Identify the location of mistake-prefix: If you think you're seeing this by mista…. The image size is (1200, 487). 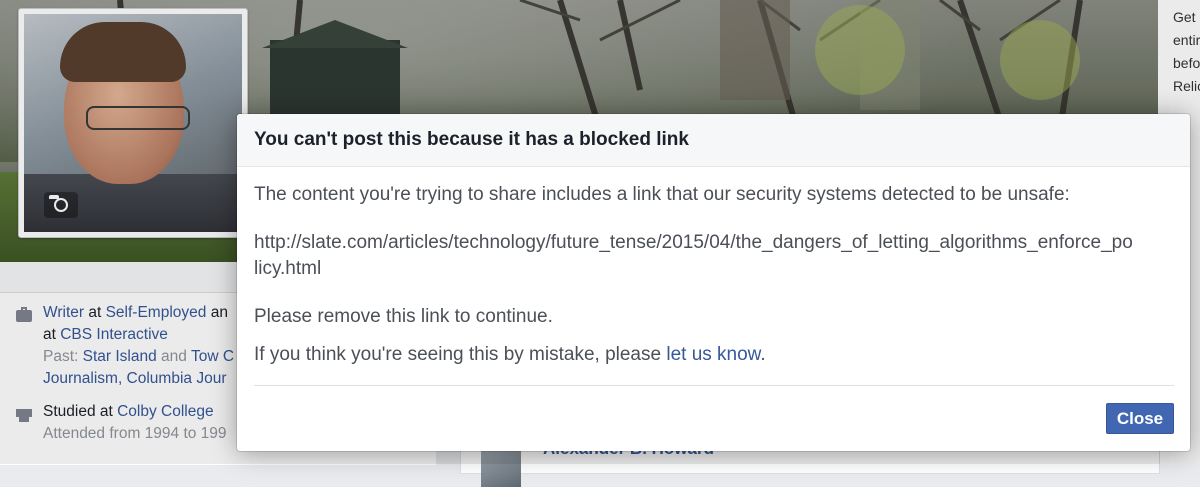
(460, 354).